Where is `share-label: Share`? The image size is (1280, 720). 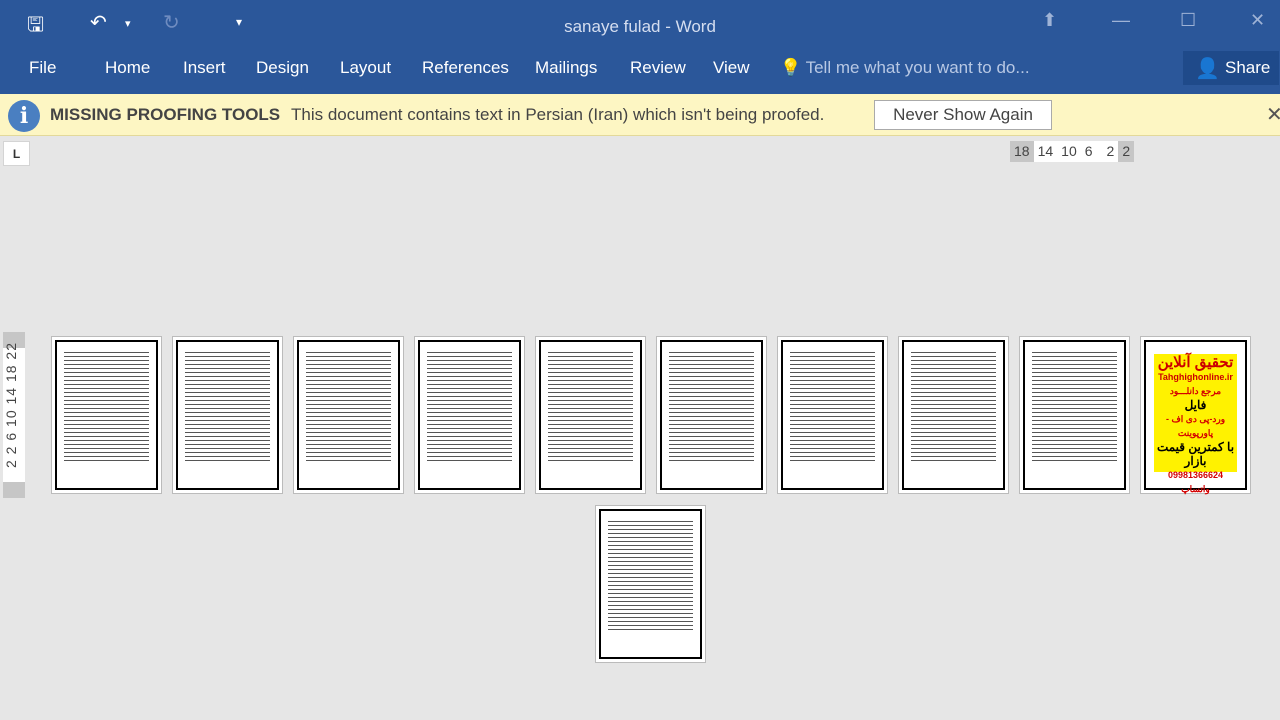 share-label: Share is located at coordinates (1248, 67).